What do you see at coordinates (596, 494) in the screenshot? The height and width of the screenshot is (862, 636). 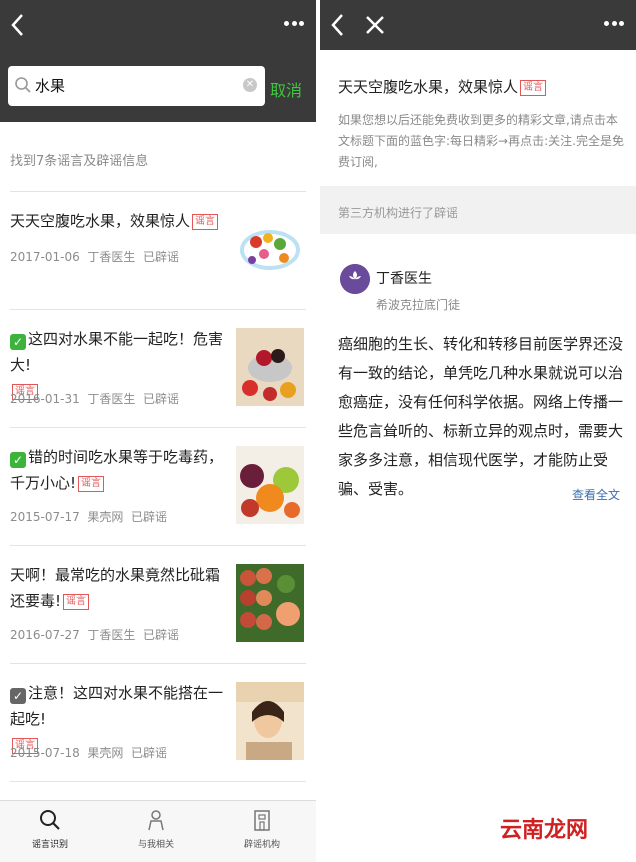 I see `read-full-article-link: 查看全文` at bounding box center [596, 494].